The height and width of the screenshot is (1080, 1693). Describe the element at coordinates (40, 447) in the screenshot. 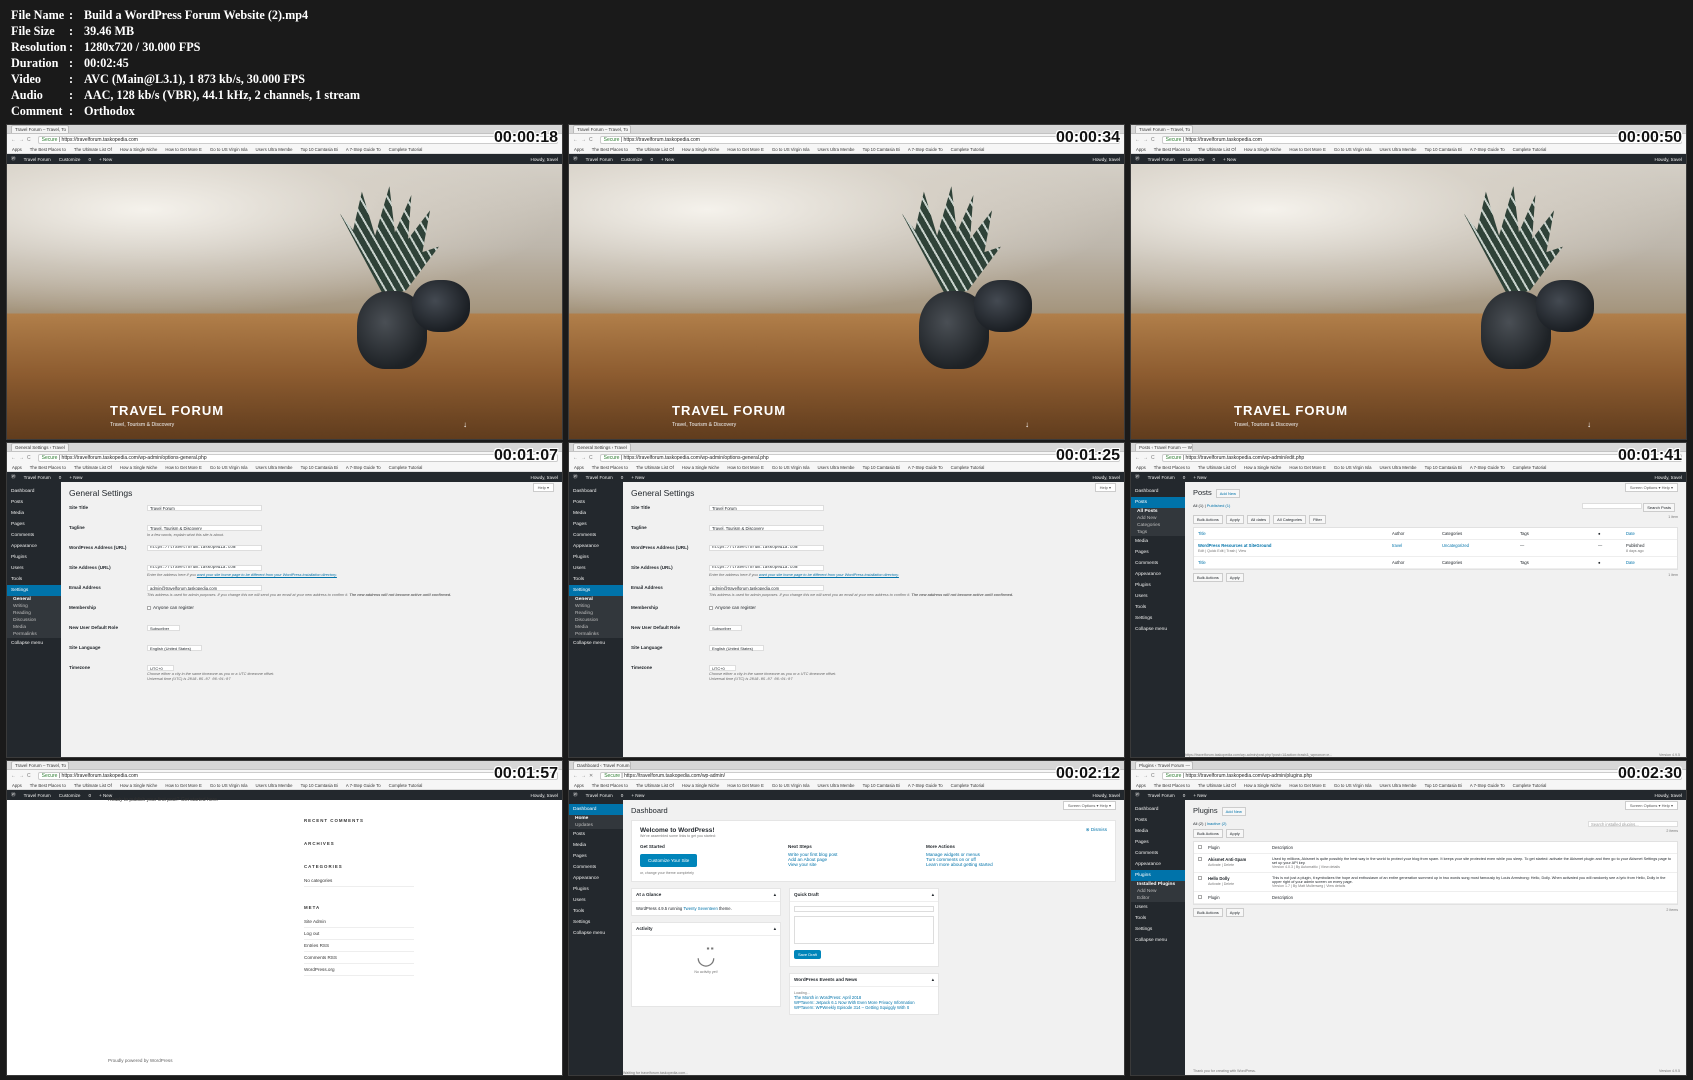

I see `browser-tab: General Settings ‹ Travel×` at that location.